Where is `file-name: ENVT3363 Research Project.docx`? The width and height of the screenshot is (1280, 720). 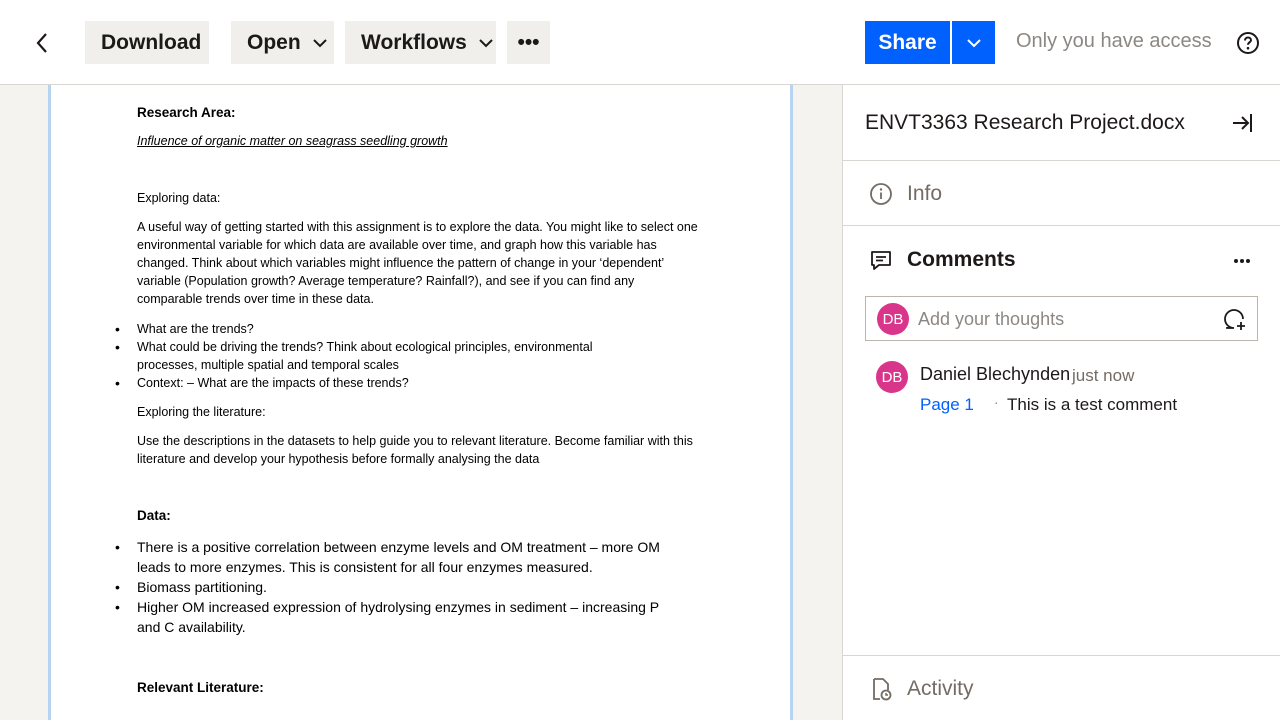
file-name: ENVT3363 Research Project.docx is located at coordinates (1025, 122).